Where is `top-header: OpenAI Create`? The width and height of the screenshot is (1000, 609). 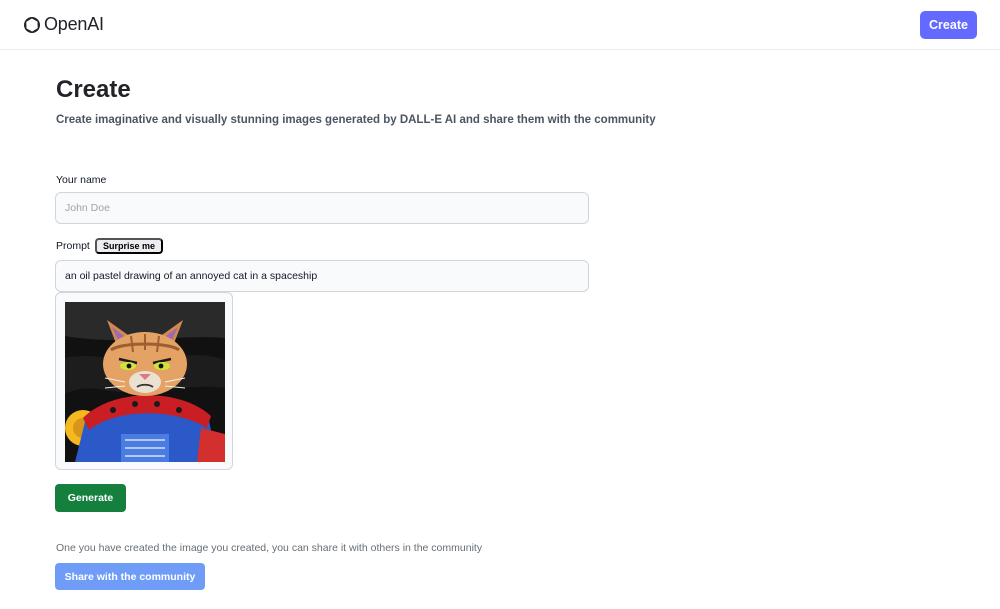 top-header: OpenAI Create is located at coordinates (500, 25).